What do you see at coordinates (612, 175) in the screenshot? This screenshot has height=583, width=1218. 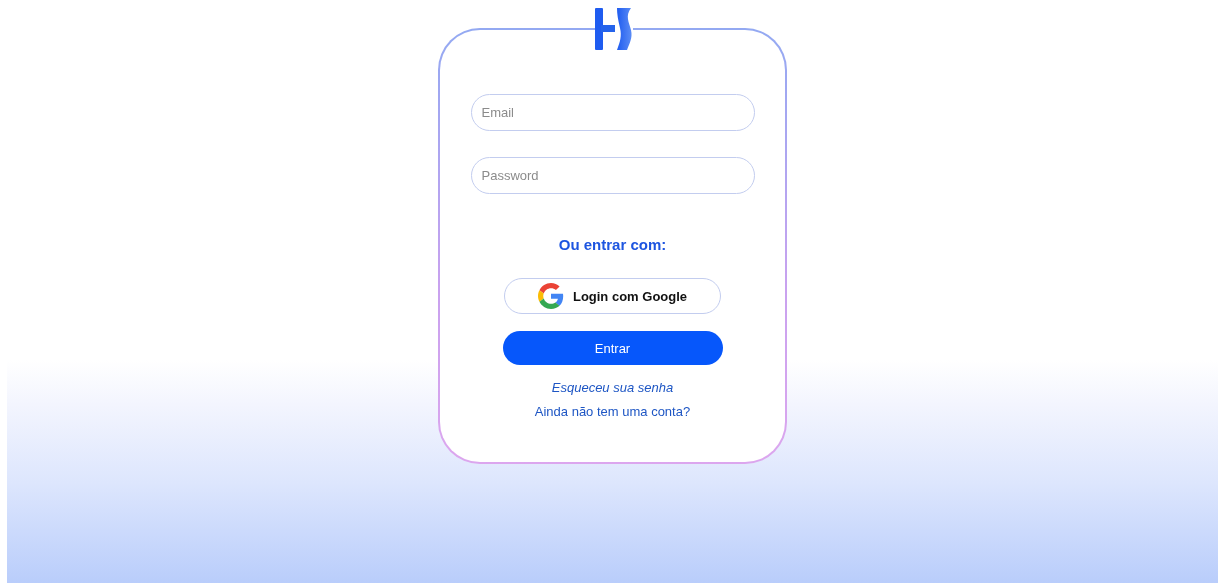 I see `password-field: Password` at bounding box center [612, 175].